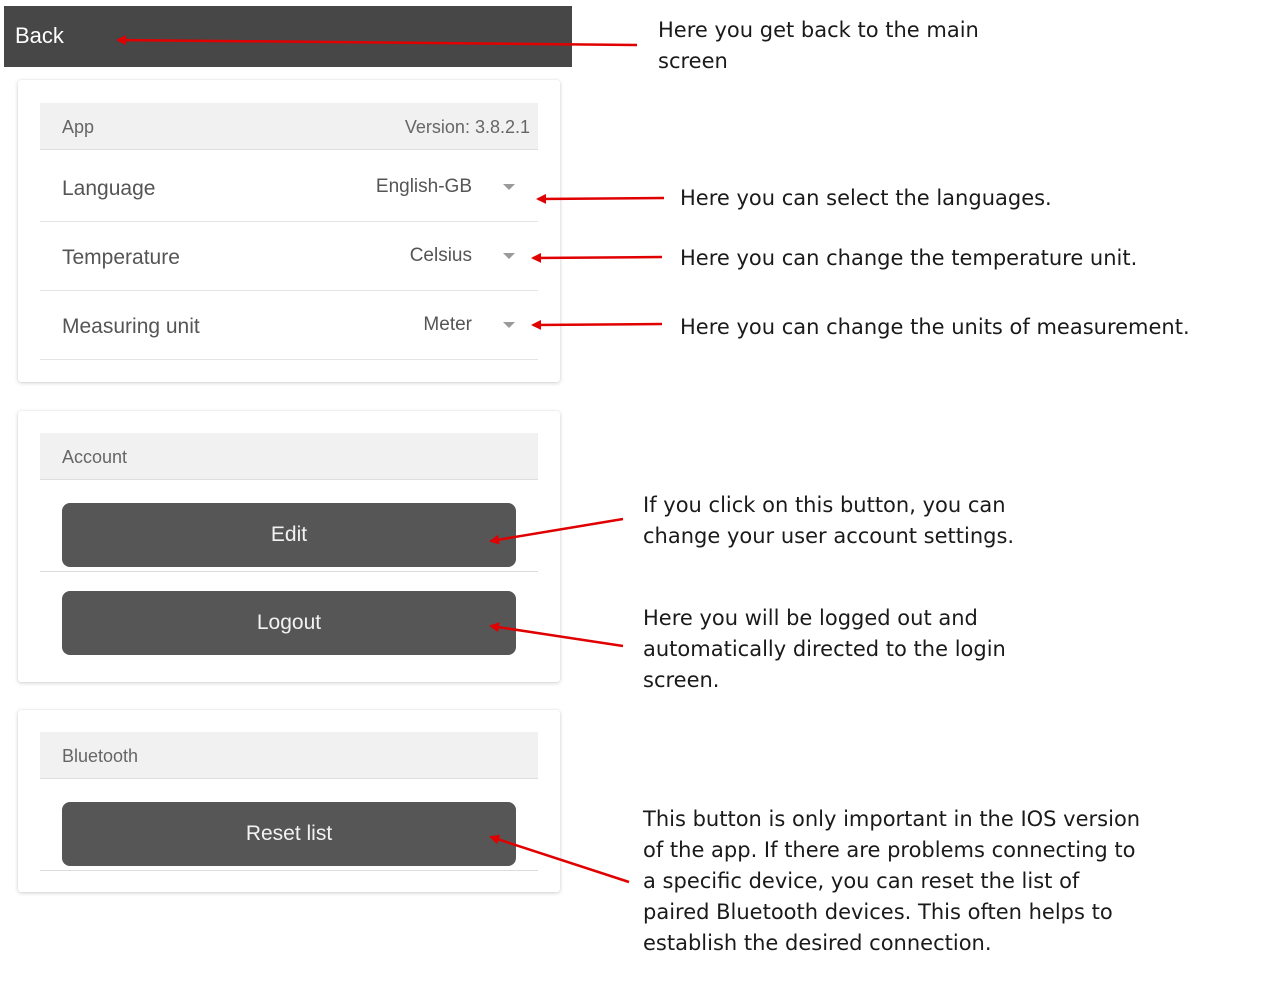  What do you see at coordinates (597, 257) in the screenshot?
I see `arrow-temperature` at bounding box center [597, 257].